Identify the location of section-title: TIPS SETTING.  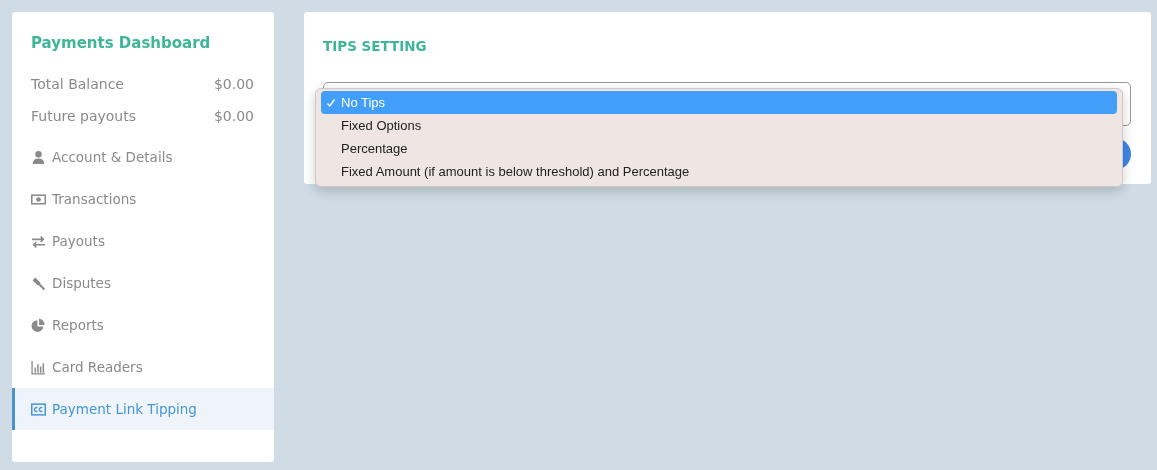
(375, 46).